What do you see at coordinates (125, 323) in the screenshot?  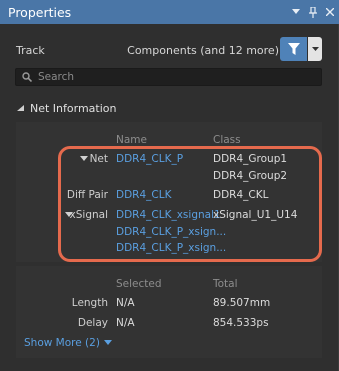 I see `delay-selected: N/A` at bounding box center [125, 323].